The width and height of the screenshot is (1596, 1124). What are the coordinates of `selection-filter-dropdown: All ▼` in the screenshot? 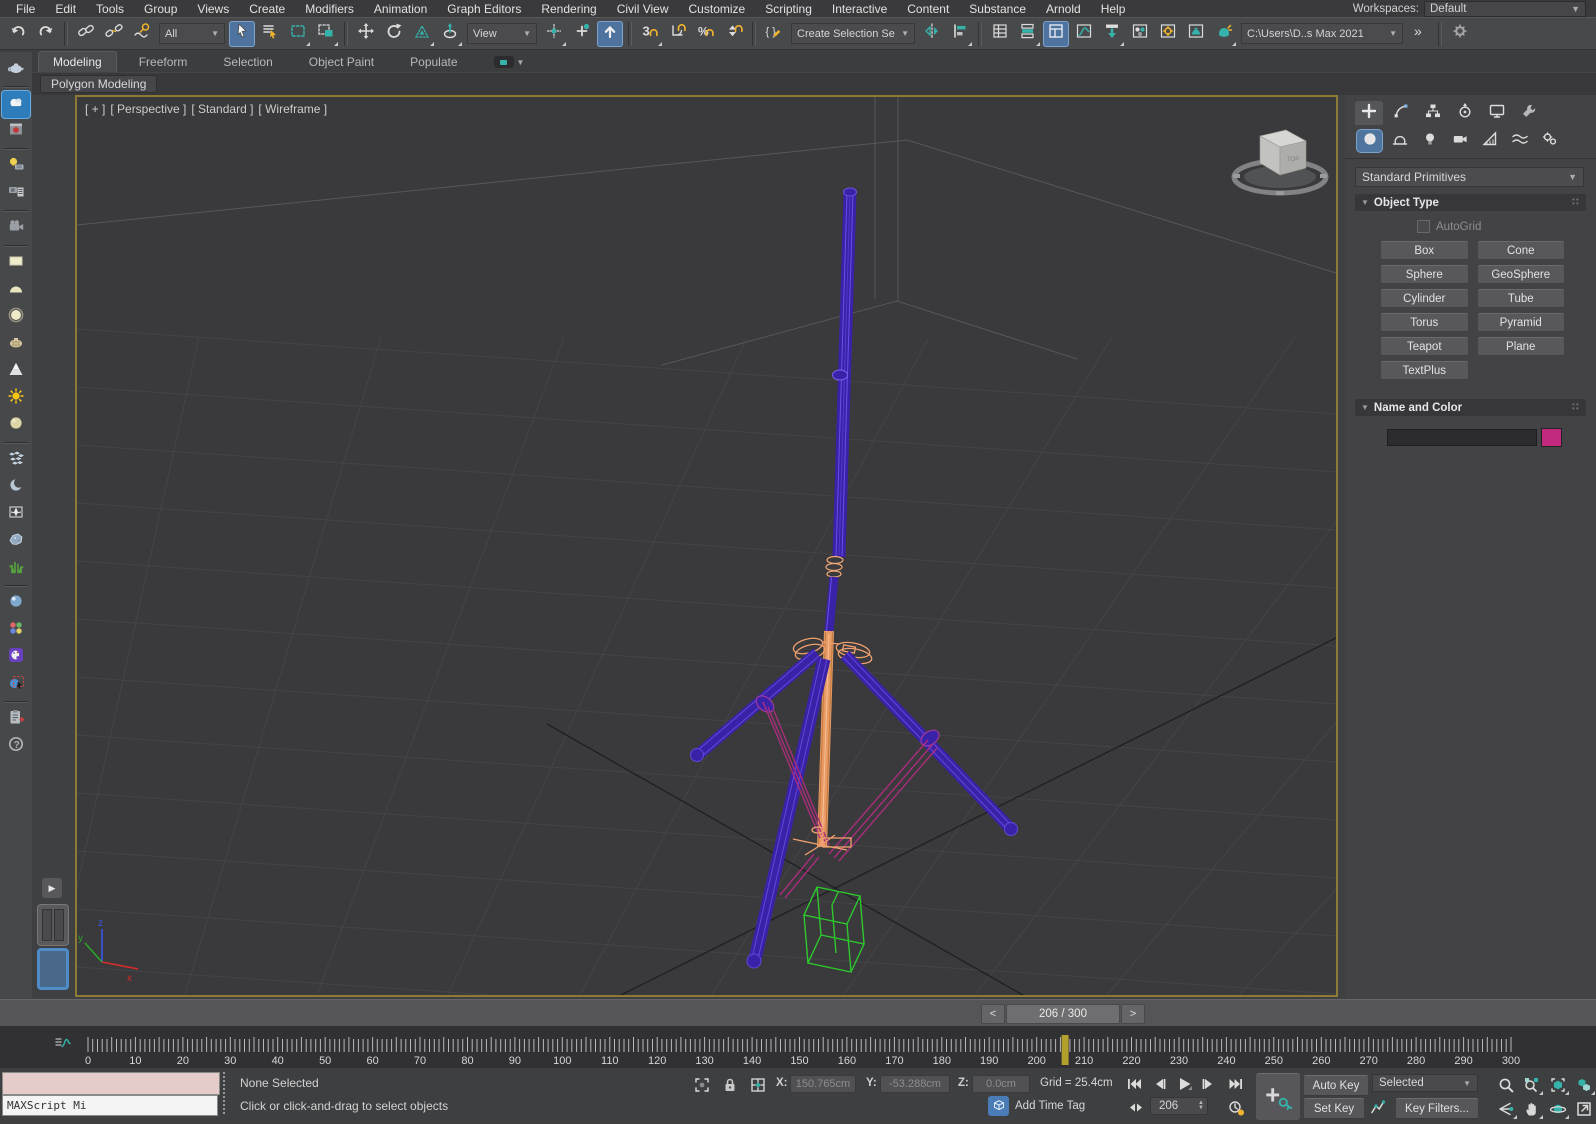 It's located at (192, 33).